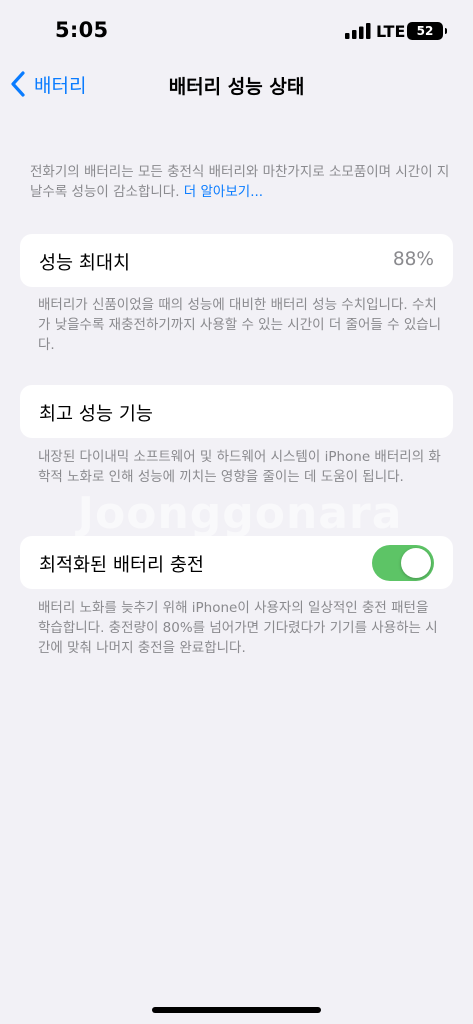 This screenshot has height=1024, width=473. What do you see at coordinates (236, 562) in the screenshot?
I see `optimized-charging-row: 최적화된 배터리 충전` at bounding box center [236, 562].